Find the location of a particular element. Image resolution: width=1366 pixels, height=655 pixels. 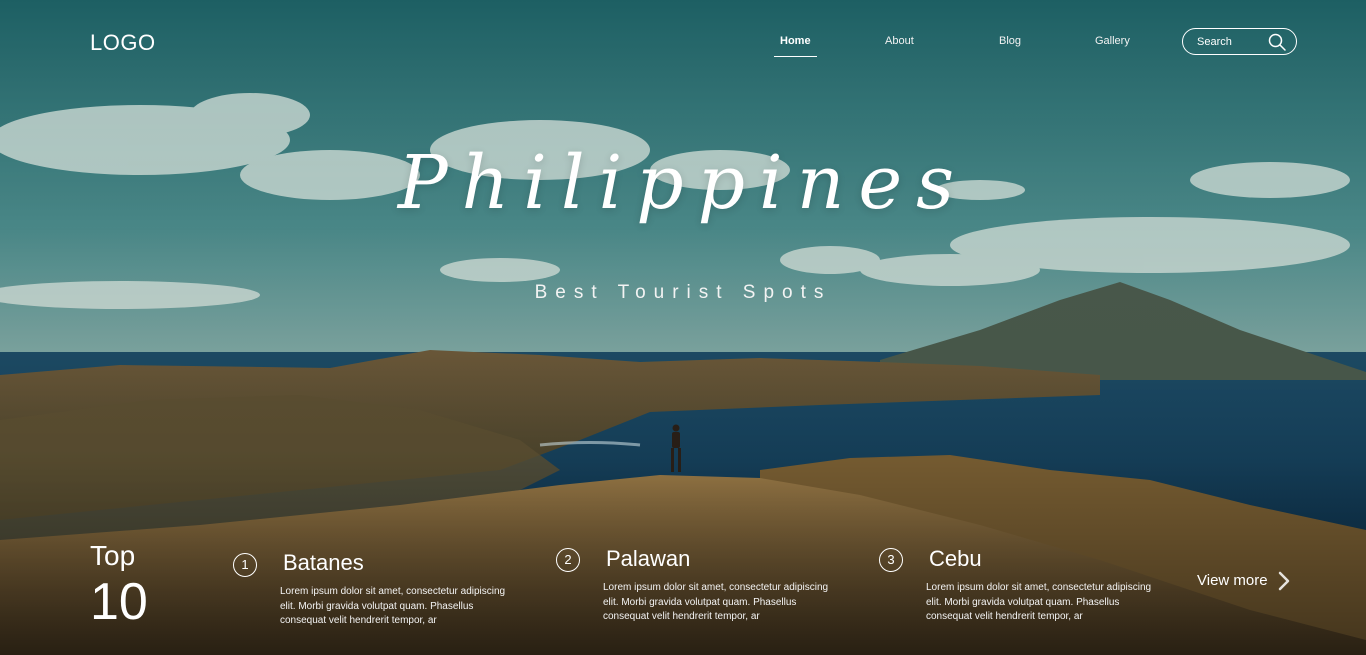

top10-number: 10 is located at coordinates (119, 602).